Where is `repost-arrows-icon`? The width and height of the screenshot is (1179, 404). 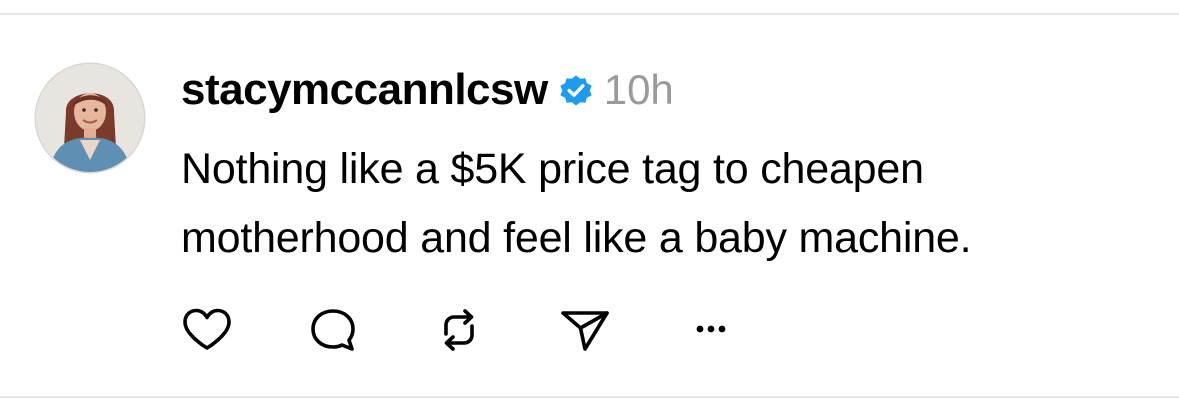 repost-arrows-icon is located at coordinates (459, 330).